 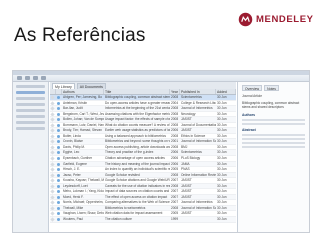 I want to click on year-cell: 2008, so click(x=175, y=119).